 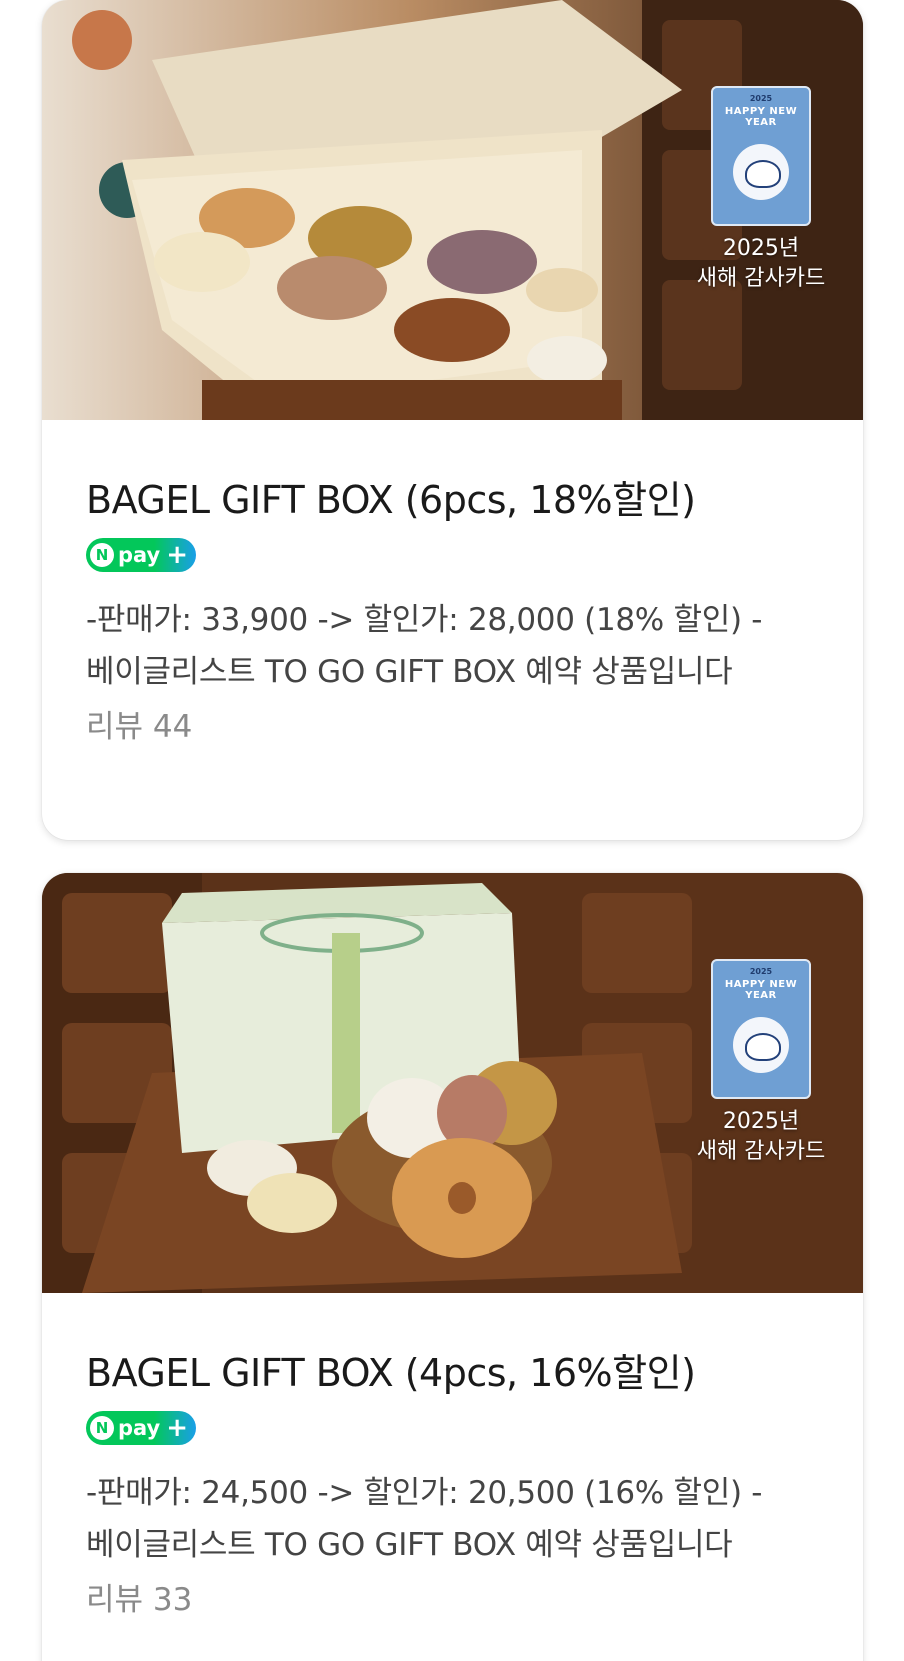 What do you see at coordinates (424, 620) in the screenshot?
I see `description-line: -판매가: 33,900 -> 할인가: 28,000 (18% 할인) -` at bounding box center [424, 620].